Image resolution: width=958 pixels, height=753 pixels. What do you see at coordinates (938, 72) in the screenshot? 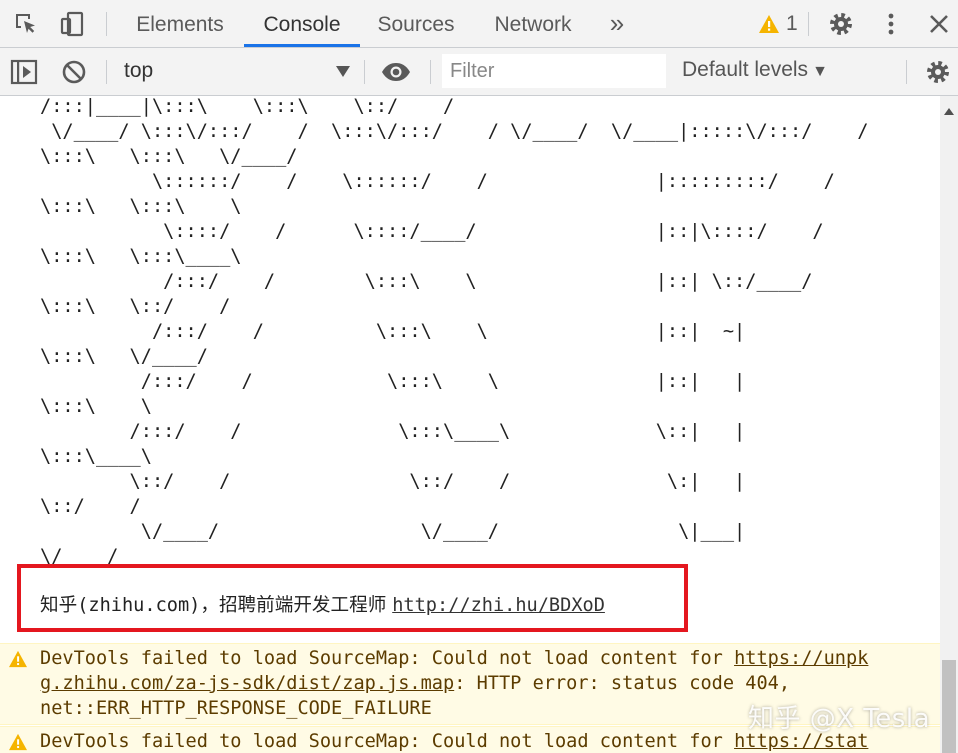
I see `console-settings-gear-icon` at bounding box center [938, 72].